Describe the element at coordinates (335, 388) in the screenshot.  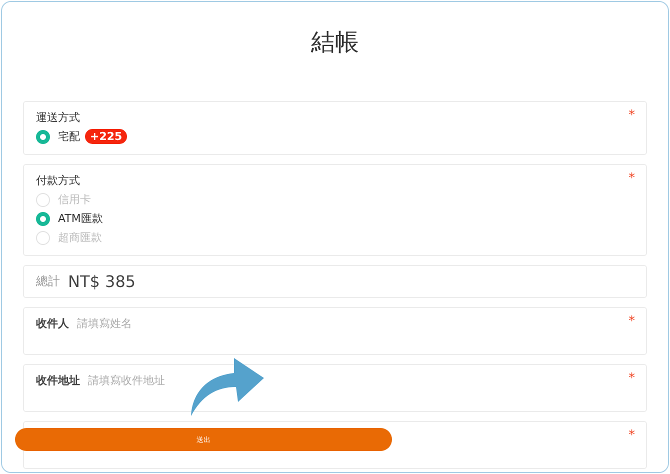
I see `form-field: * 收件地址 請填寫收件地址` at that location.